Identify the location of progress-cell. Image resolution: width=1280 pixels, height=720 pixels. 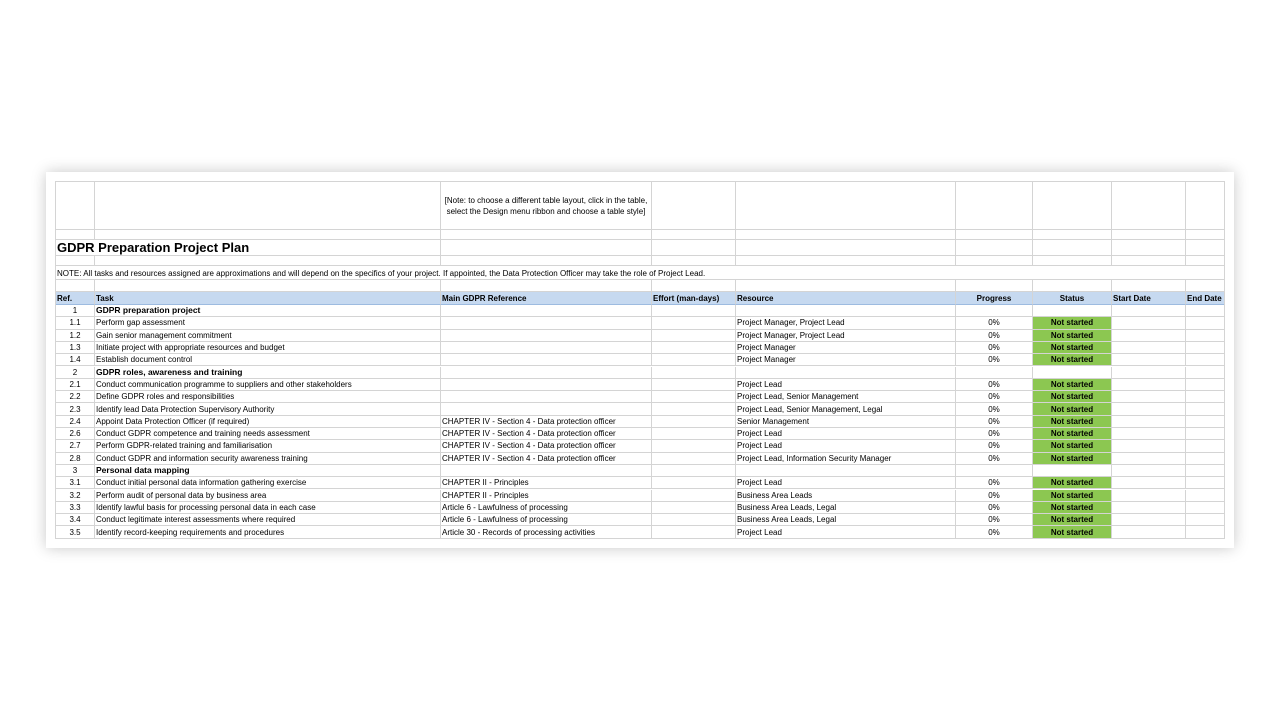
(994, 471).